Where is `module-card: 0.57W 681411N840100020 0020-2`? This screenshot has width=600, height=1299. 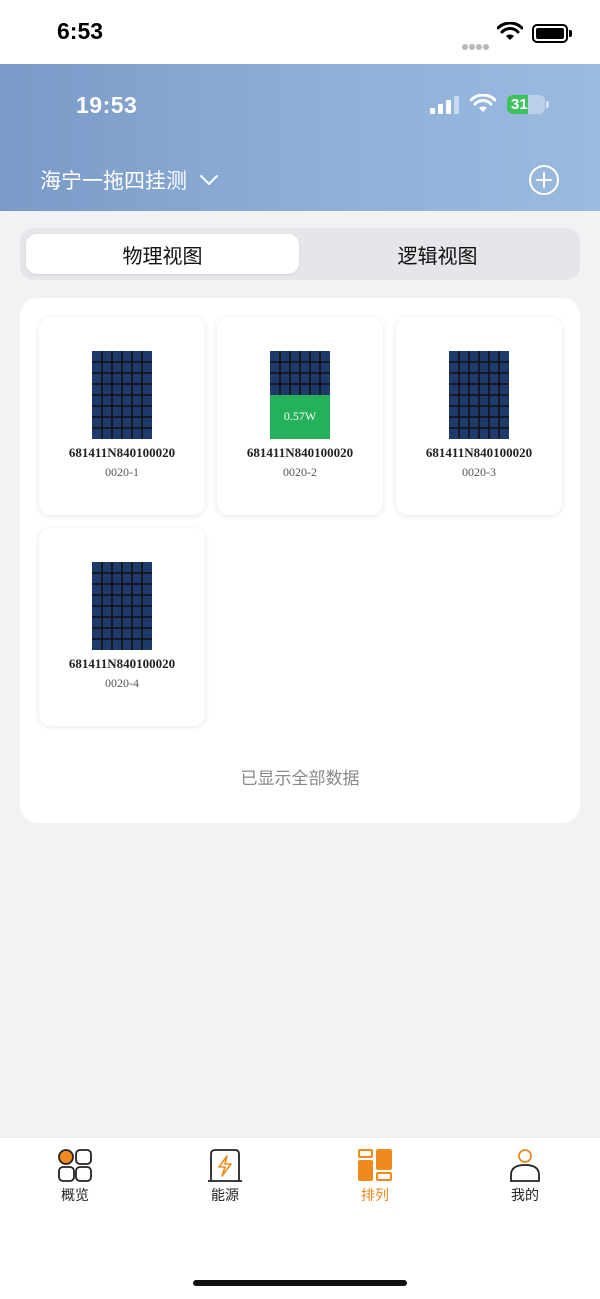
module-card: 0.57W 681411N840100020 0020-2 is located at coordinates (300, 416).